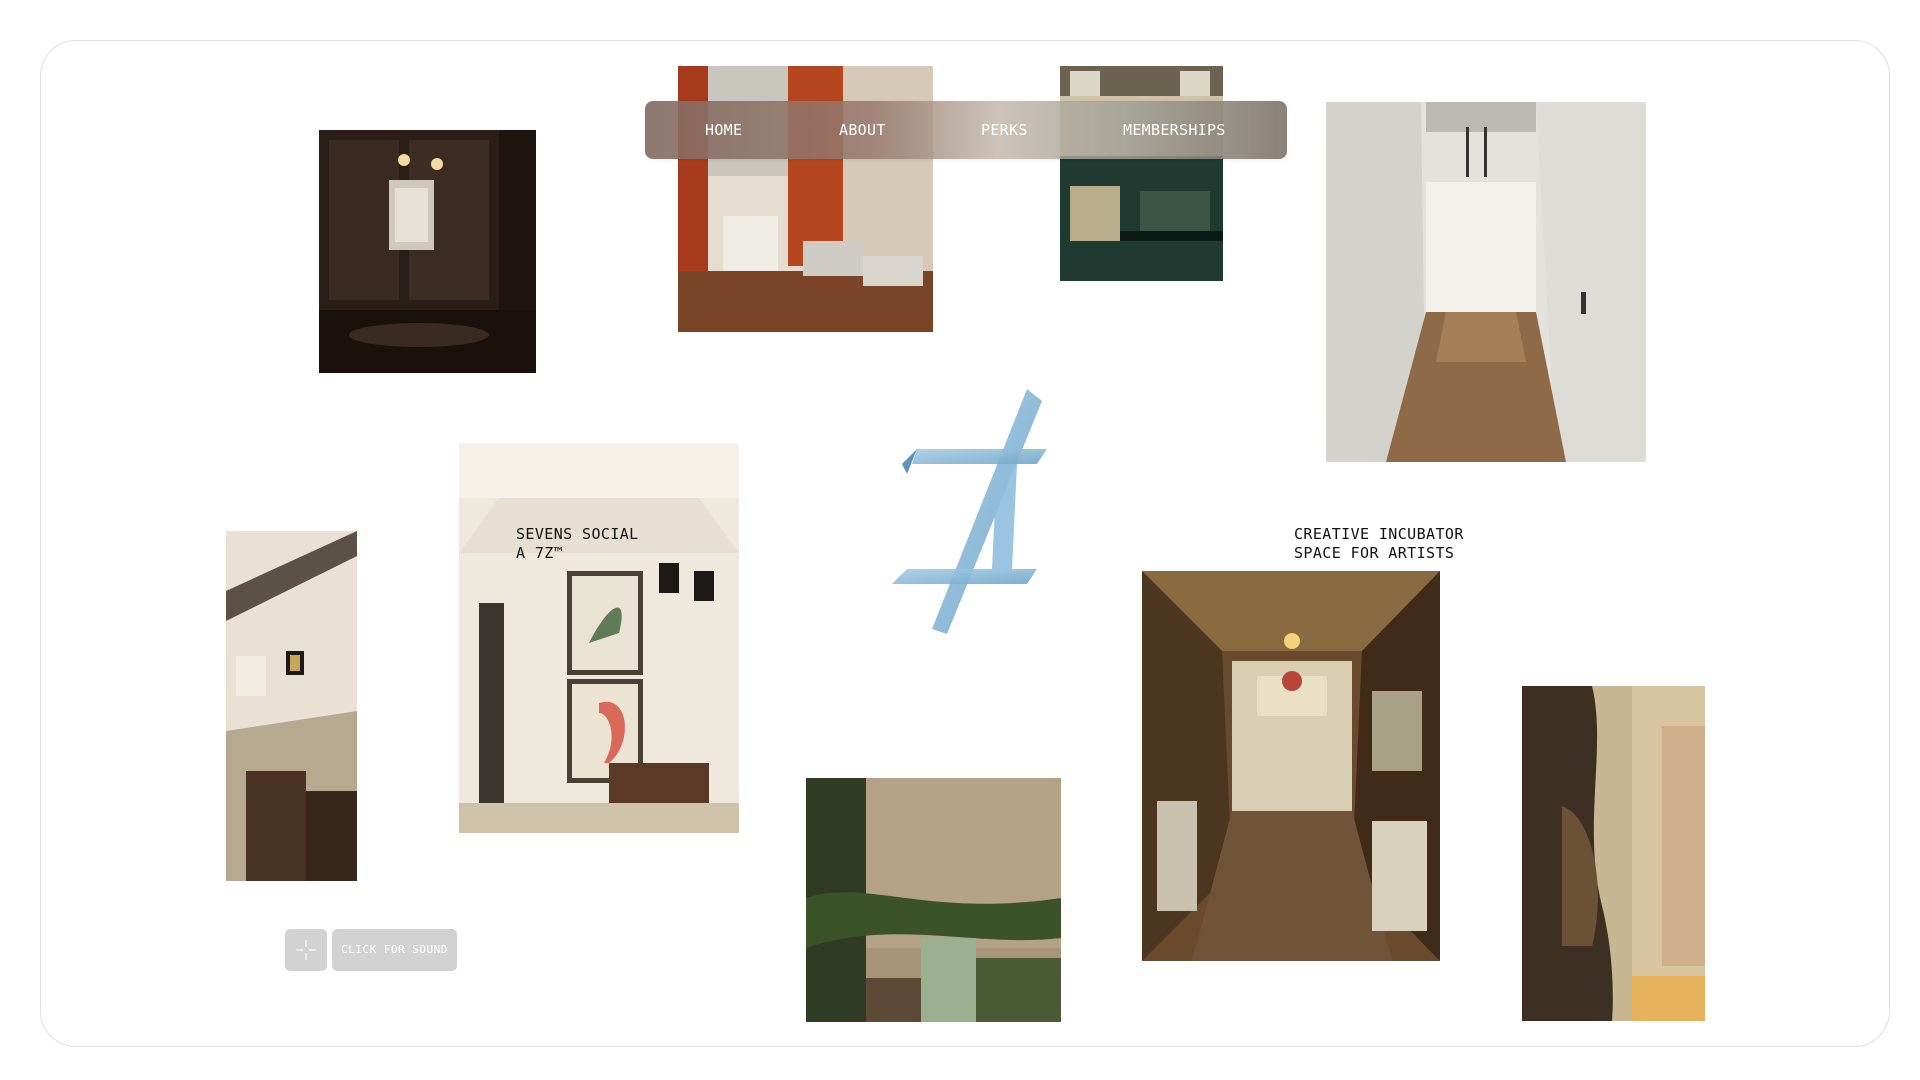 The width and height of the screenshot is (1920, 1080). I want to click on caption-sevens-line1: SEVENS SOCIAL, so click(577, 534).